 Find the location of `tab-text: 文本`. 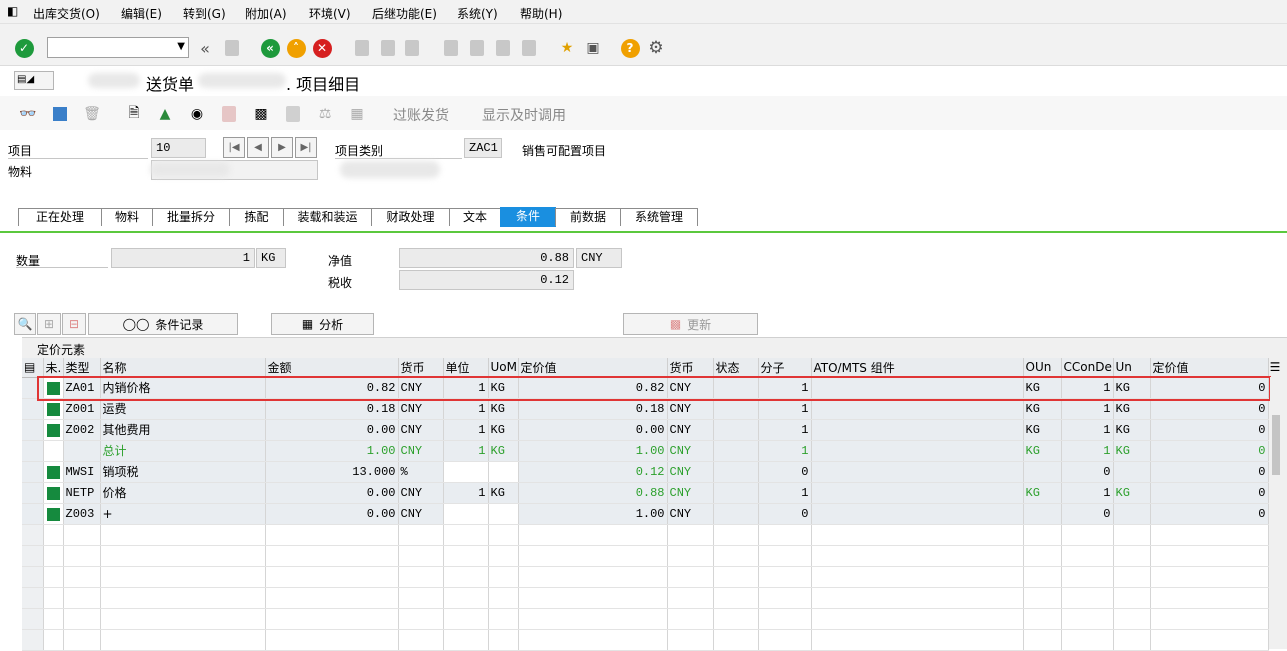

tab-text: 文本 is located at coordinates (475, 217).